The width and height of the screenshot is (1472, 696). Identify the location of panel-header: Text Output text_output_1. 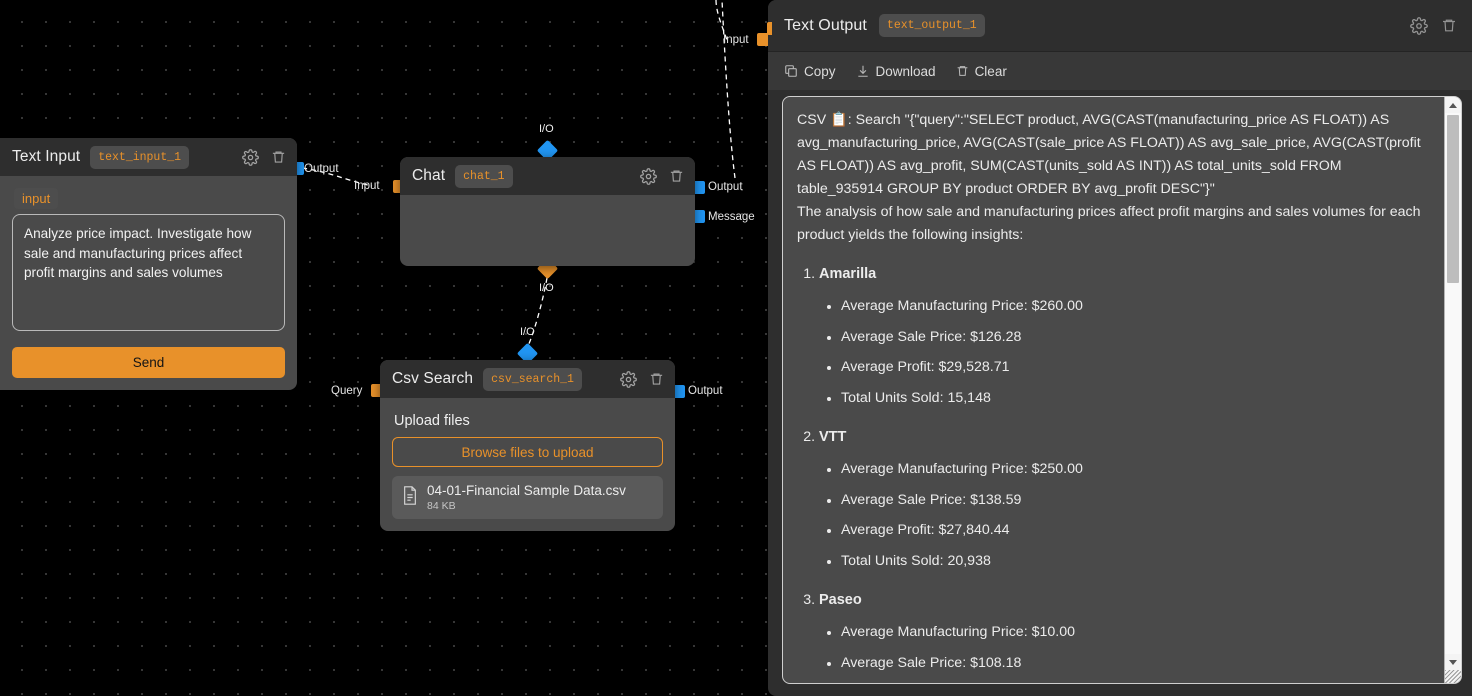
(1120, 26).